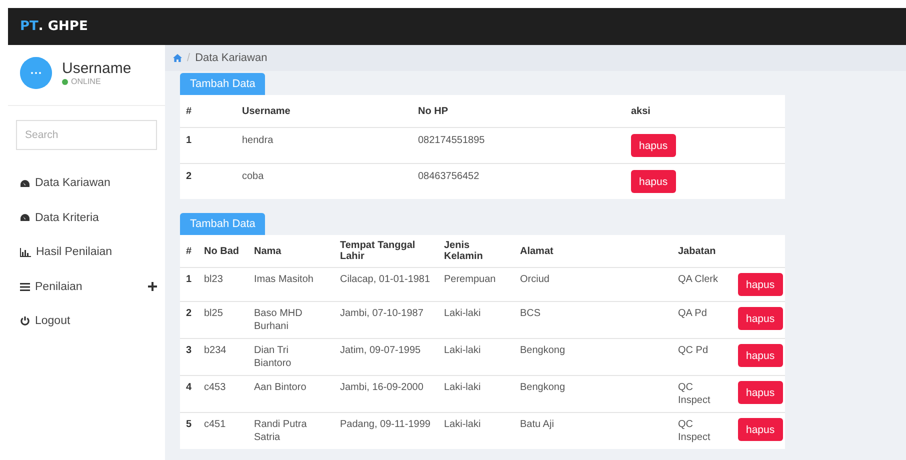  Describe the element at coordinates (189, 394) in the screenshot. I see `table-cell: 4` at that location.